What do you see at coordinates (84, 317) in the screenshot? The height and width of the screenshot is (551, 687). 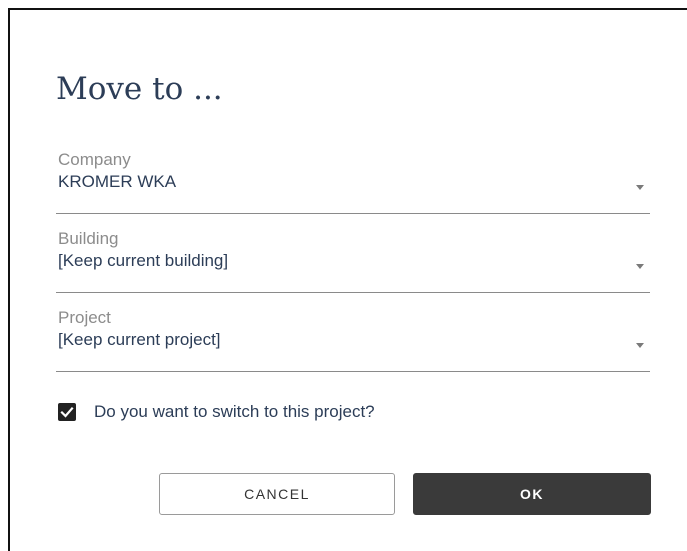 I see `project-label: Project` at bounding box center [84, 317].